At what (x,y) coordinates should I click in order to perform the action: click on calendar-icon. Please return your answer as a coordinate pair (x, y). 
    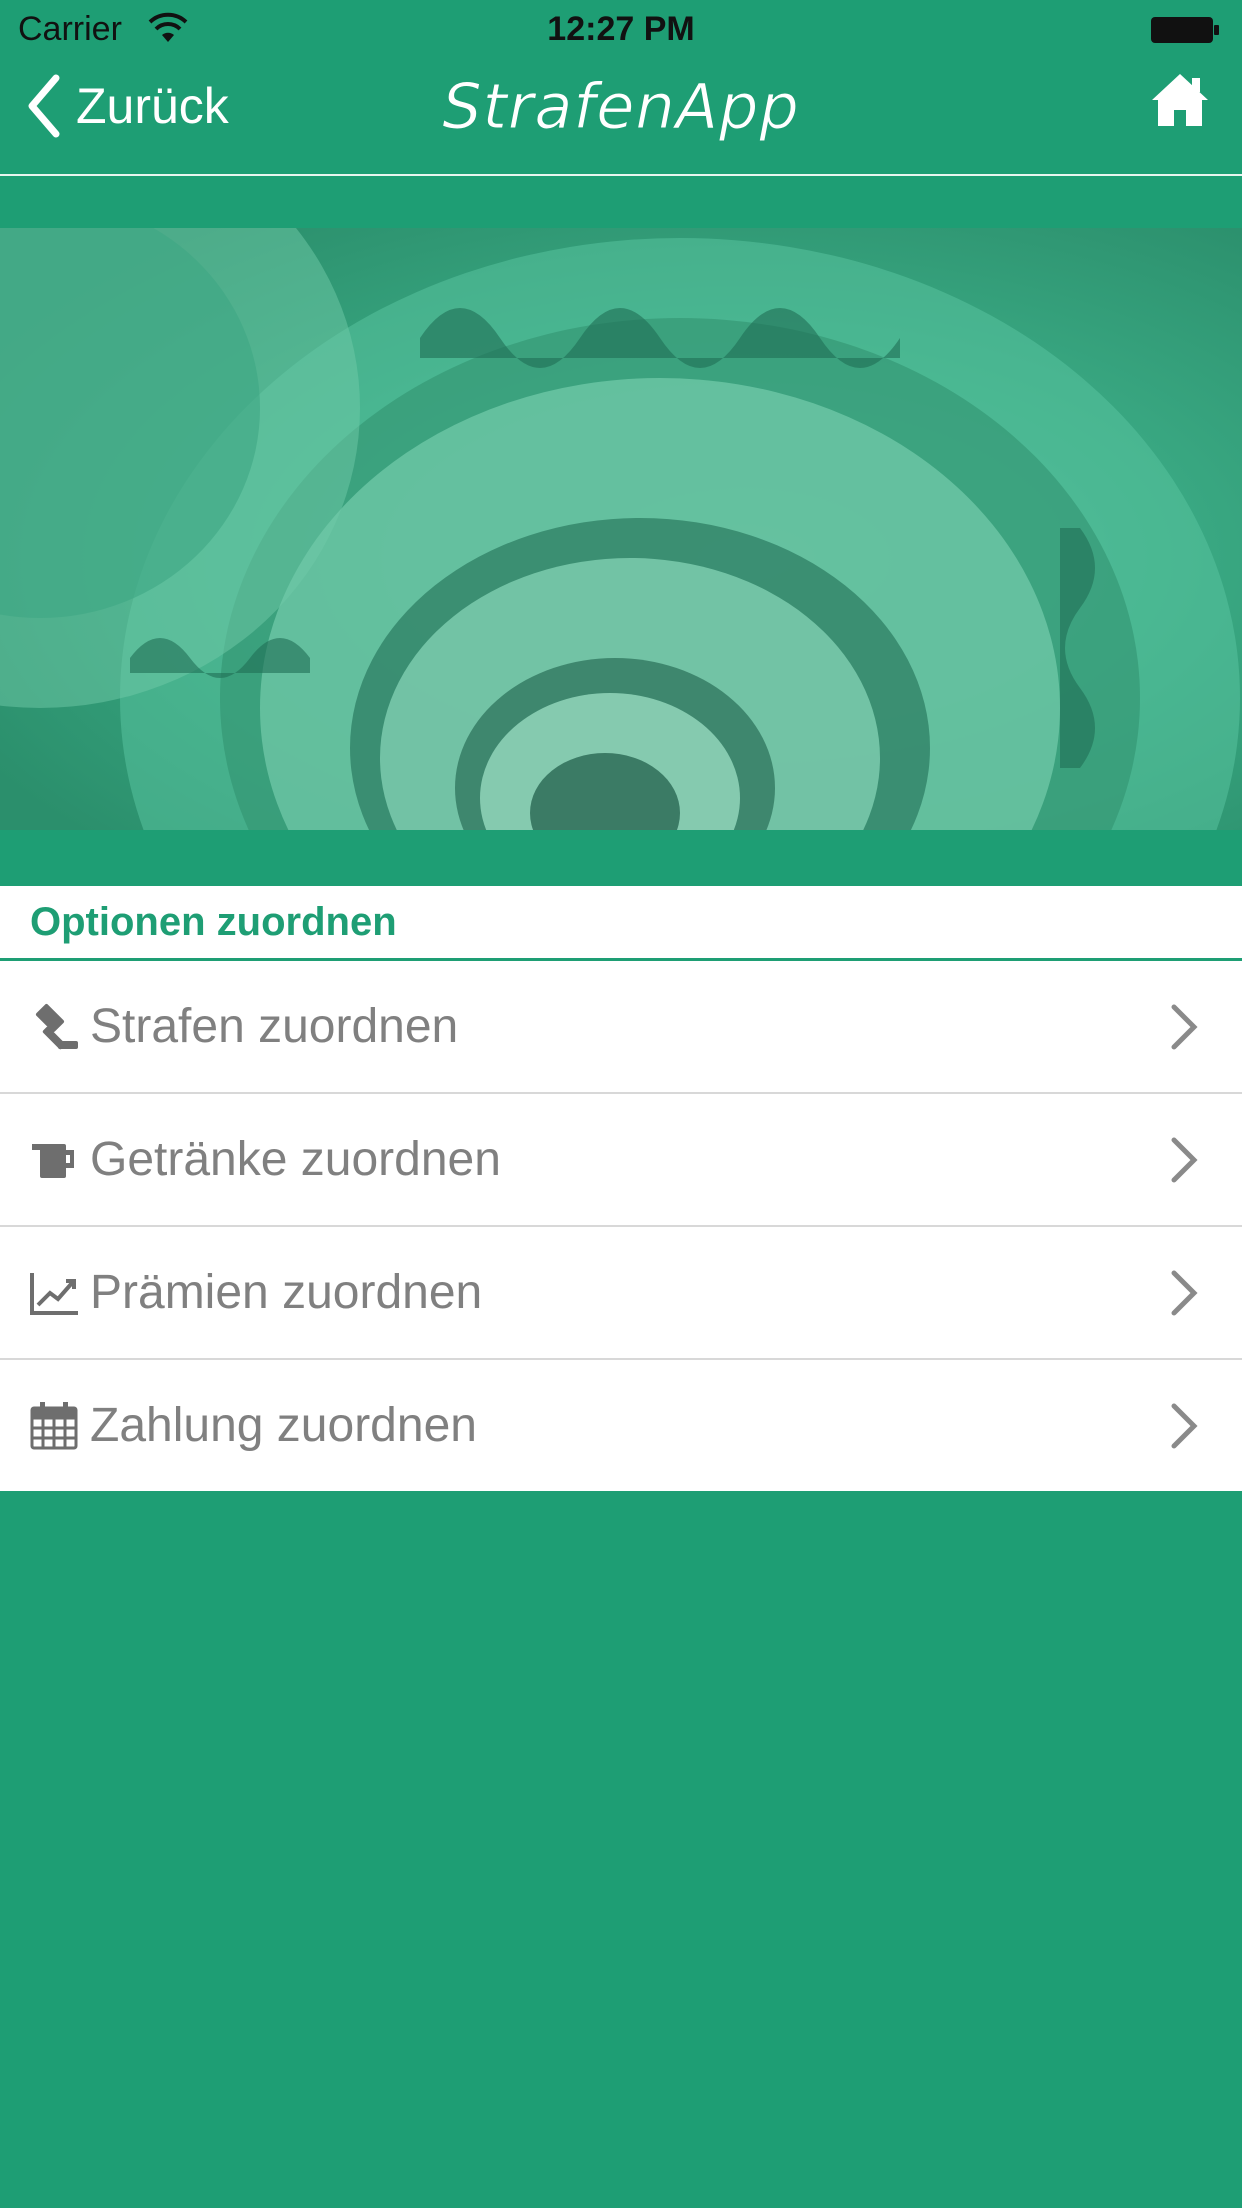
    Looking at the image, I should click on (54, 1426).